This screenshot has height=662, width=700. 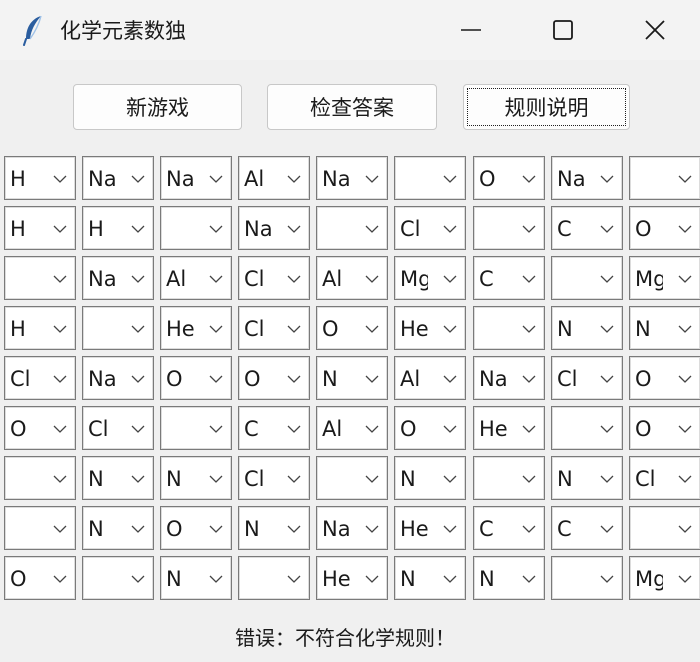 What do you see at coordinates (546, 107) in the screenshot?
I see `rules-button: 规则说明` at bounding box center [546, 107].